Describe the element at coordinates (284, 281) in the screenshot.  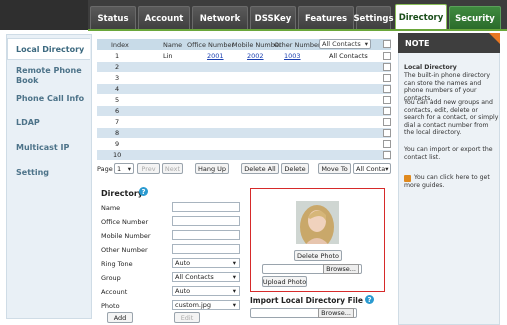
I see `upload-photo-button: Upload Photo` at that location.